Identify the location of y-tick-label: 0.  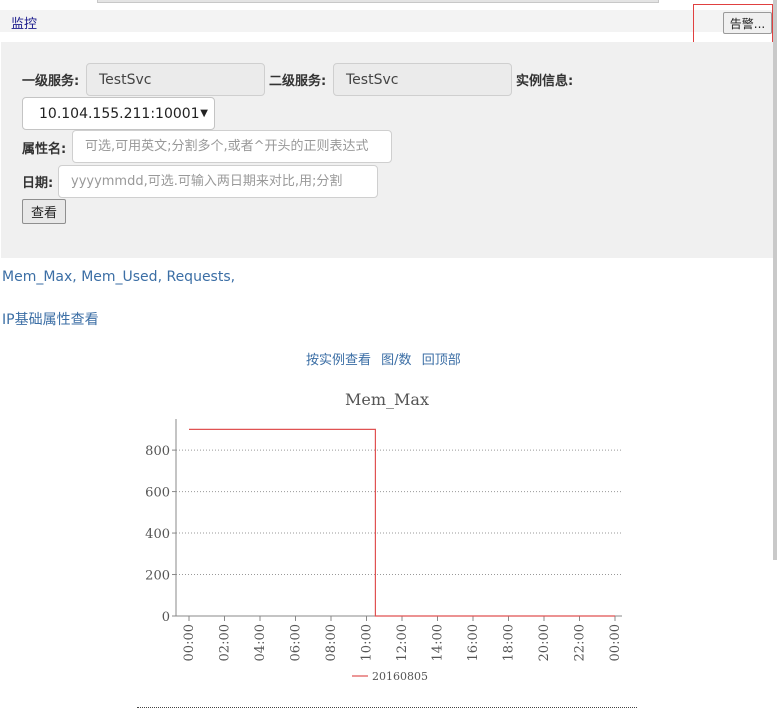
(166, 617).